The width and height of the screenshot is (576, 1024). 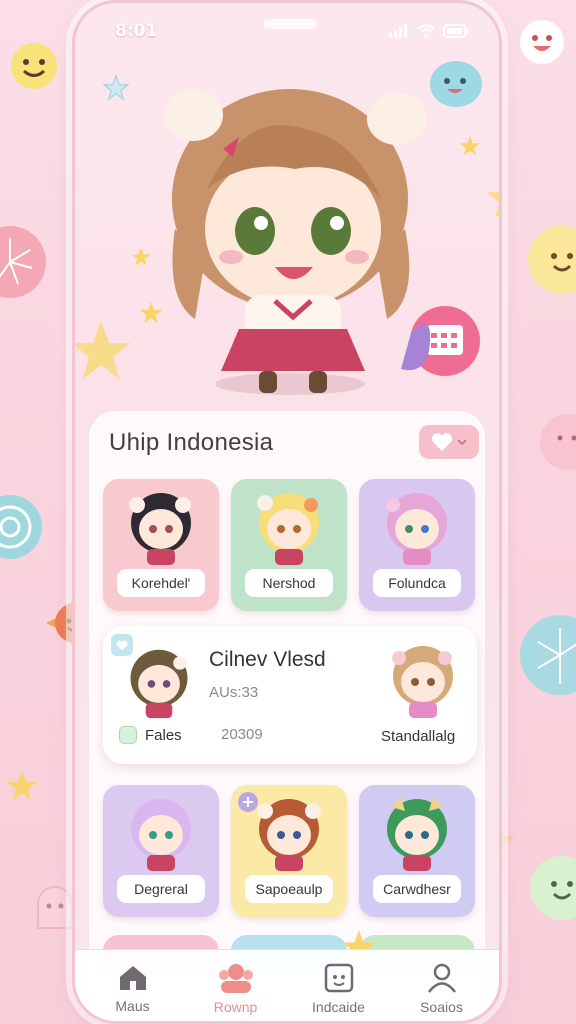 I want to click on character-tile: Degreral, so click(x=161, y=851).